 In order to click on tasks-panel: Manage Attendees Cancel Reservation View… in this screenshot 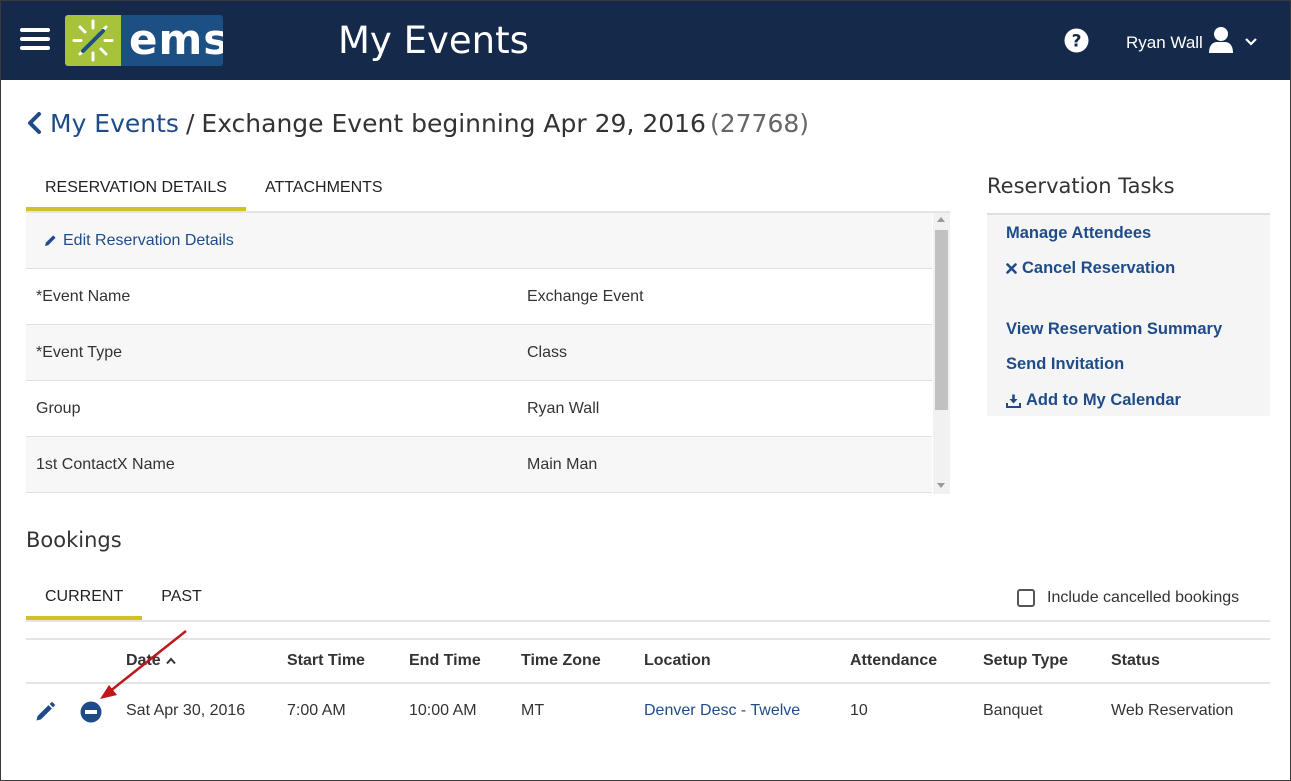, I will do `click(1128, 314)`.